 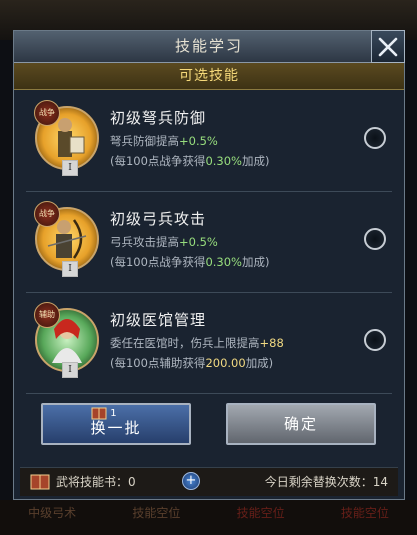 I want to click on close-button, so click(x=388, y=46).